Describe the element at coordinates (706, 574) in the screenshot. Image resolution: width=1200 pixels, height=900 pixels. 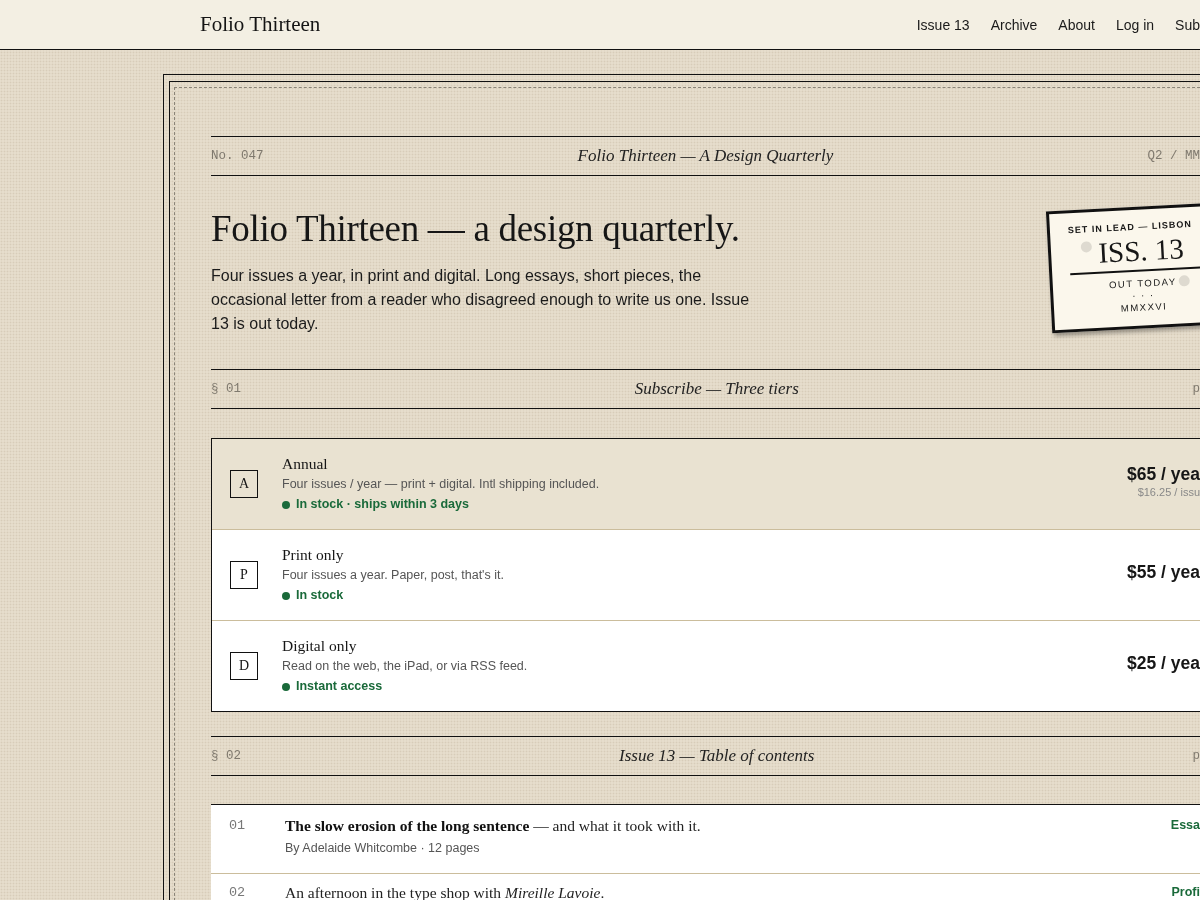
I see `tier-row: P Print only Four issues a year. Paper, post, that's it. In stock $55 / yea` at that location.